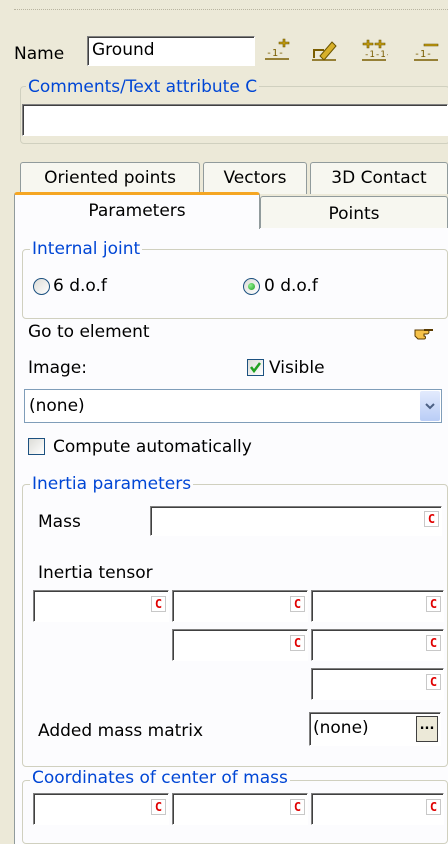  I want to click on svg-text: -1-1-, so click(376, 55).